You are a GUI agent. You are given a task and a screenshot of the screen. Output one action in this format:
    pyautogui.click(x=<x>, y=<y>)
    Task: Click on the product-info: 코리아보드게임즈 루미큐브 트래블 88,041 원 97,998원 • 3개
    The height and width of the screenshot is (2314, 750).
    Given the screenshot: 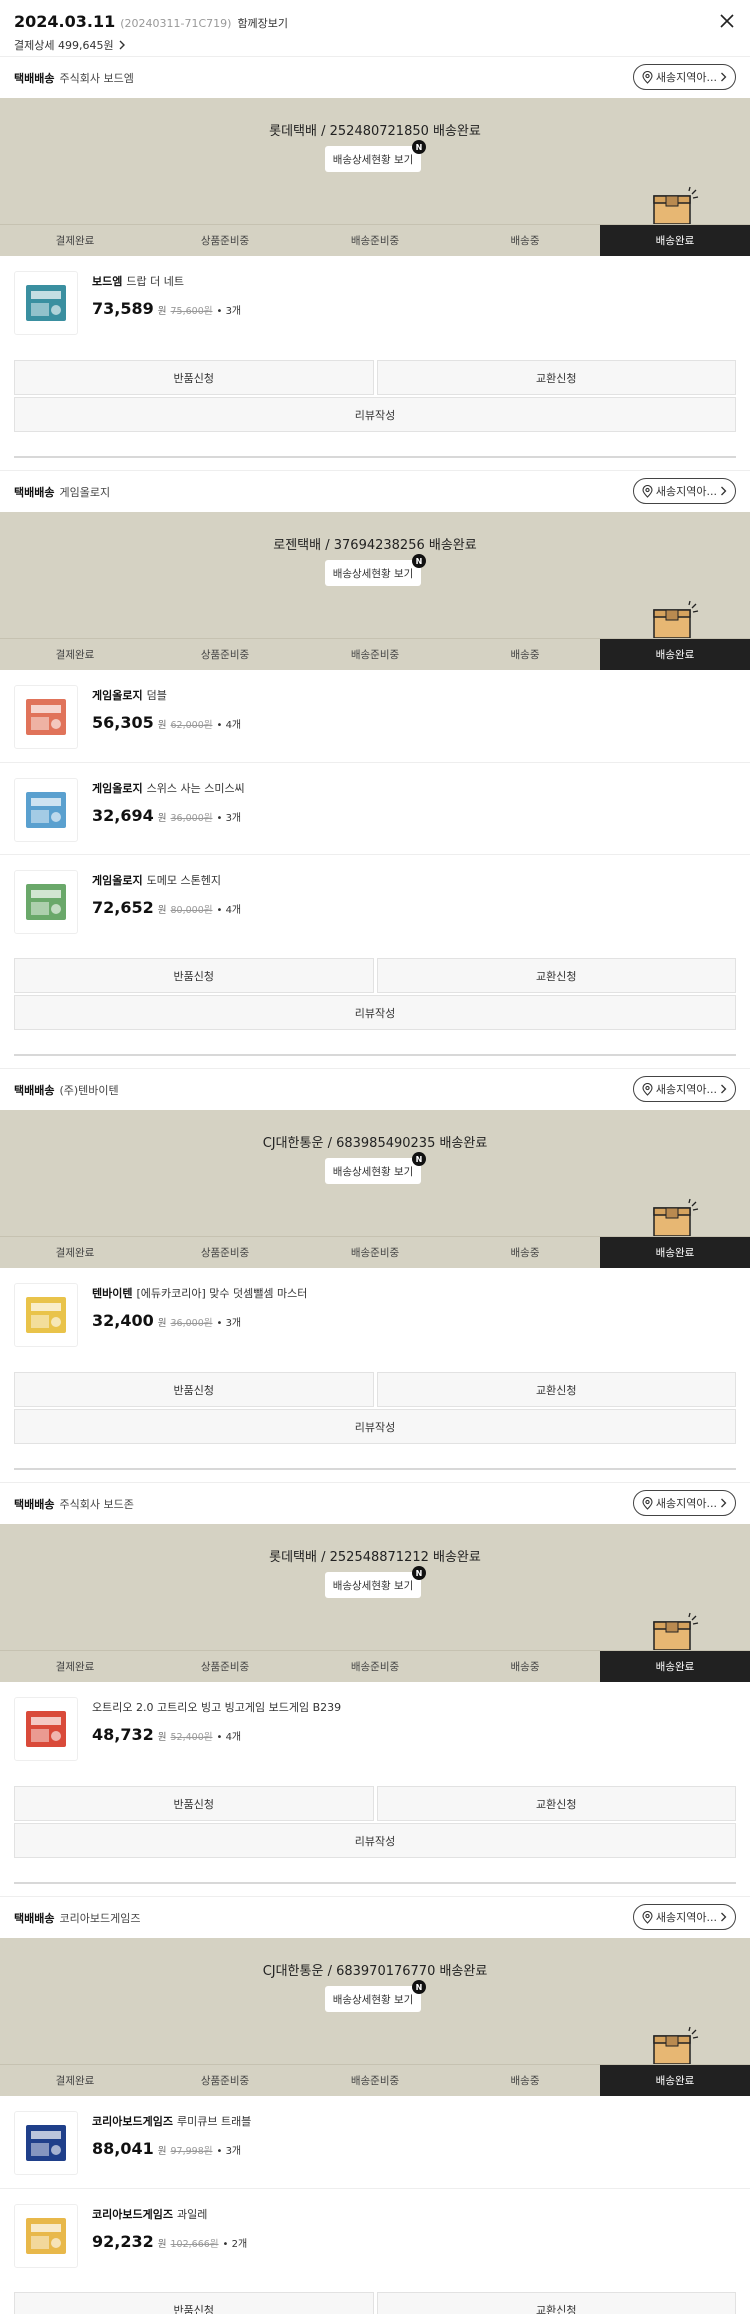 What is the action you would take?
    pyautogui.click(x=171, y=2149)
    